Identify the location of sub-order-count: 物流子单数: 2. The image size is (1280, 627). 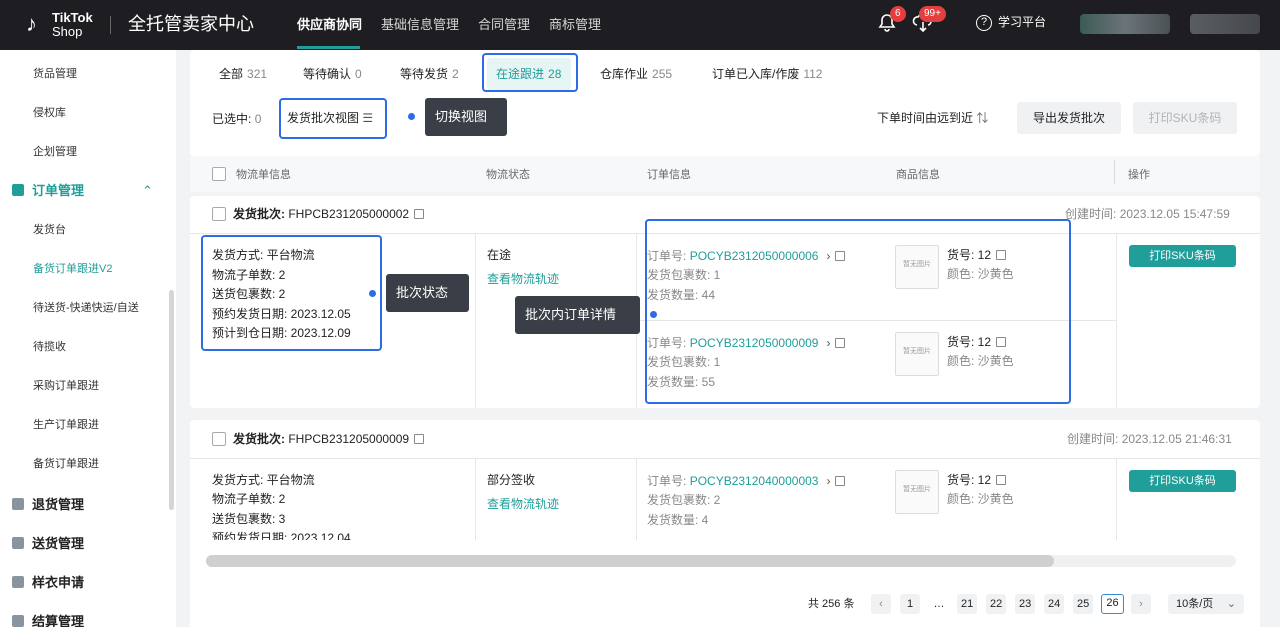
(249, 499).